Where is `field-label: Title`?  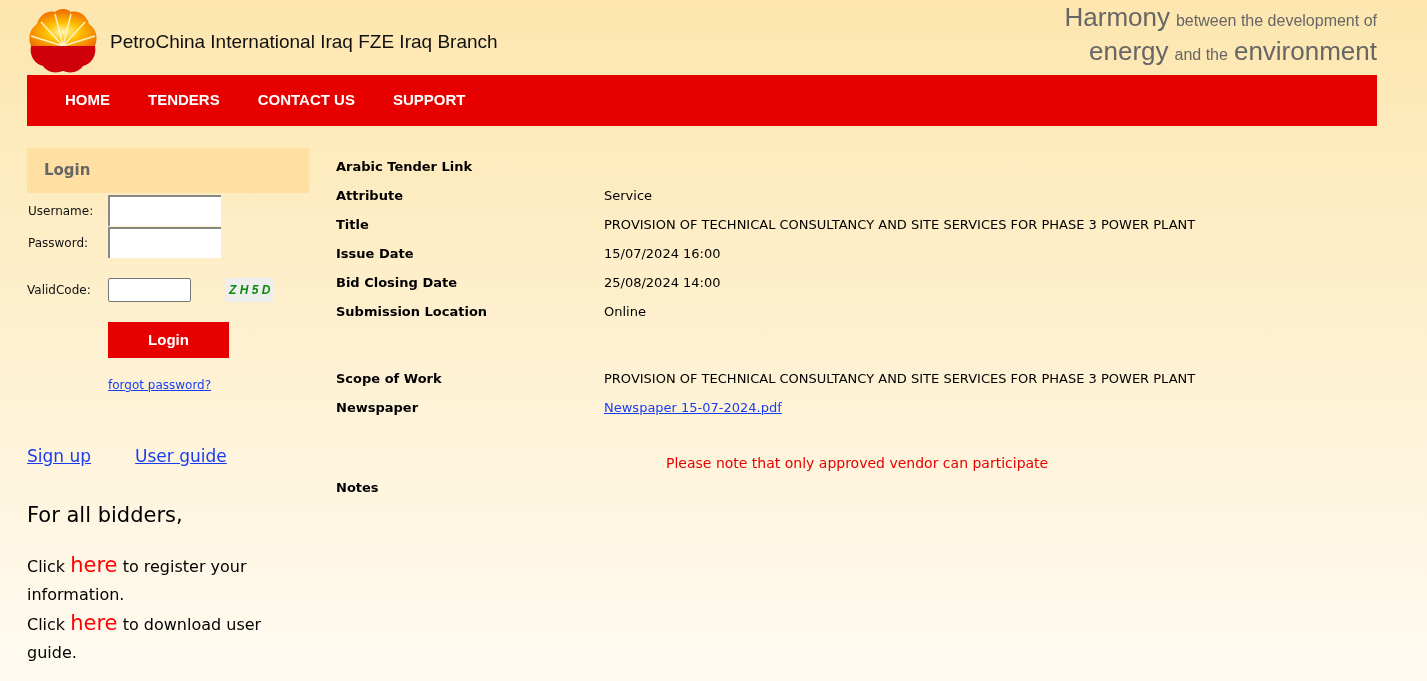
field-label: Title is located at coordinates (353, 224).